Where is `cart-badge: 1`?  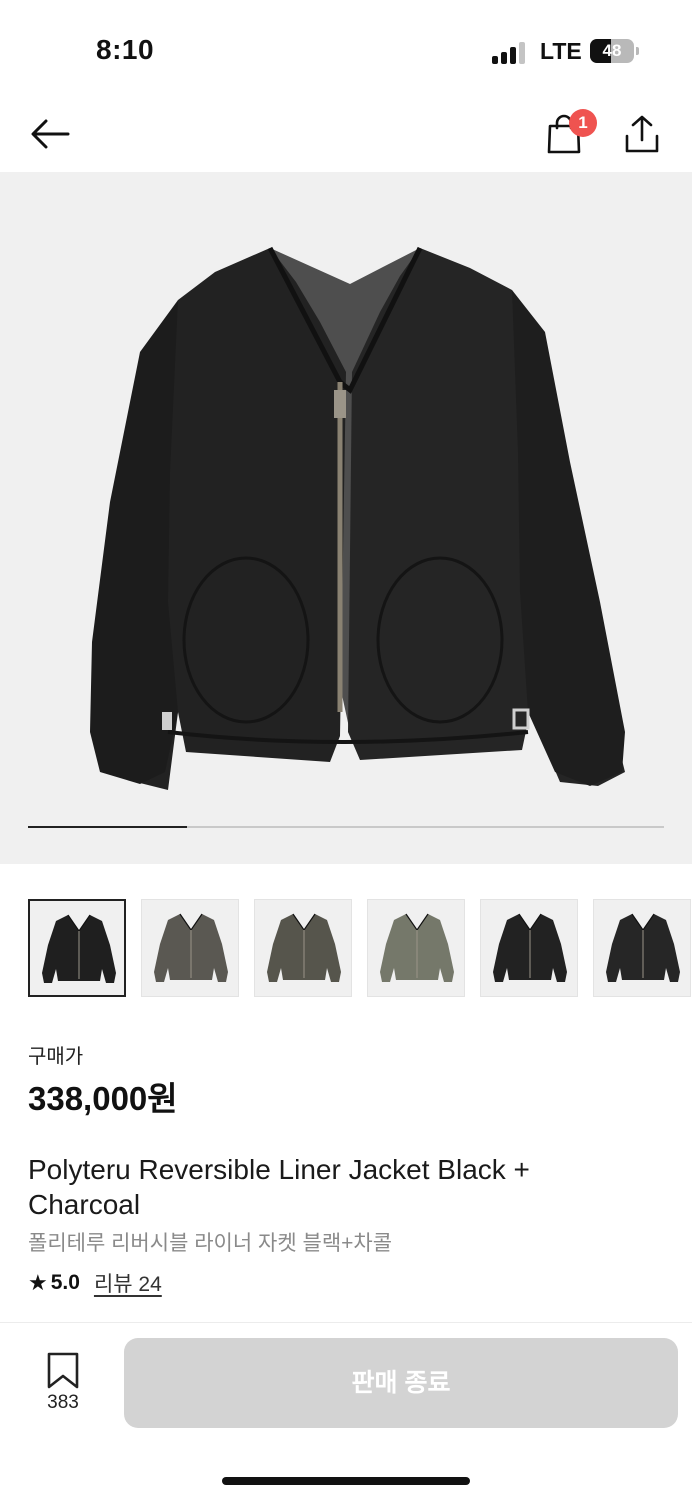
cart-badge: 1 is located at coordinates (583, 123).